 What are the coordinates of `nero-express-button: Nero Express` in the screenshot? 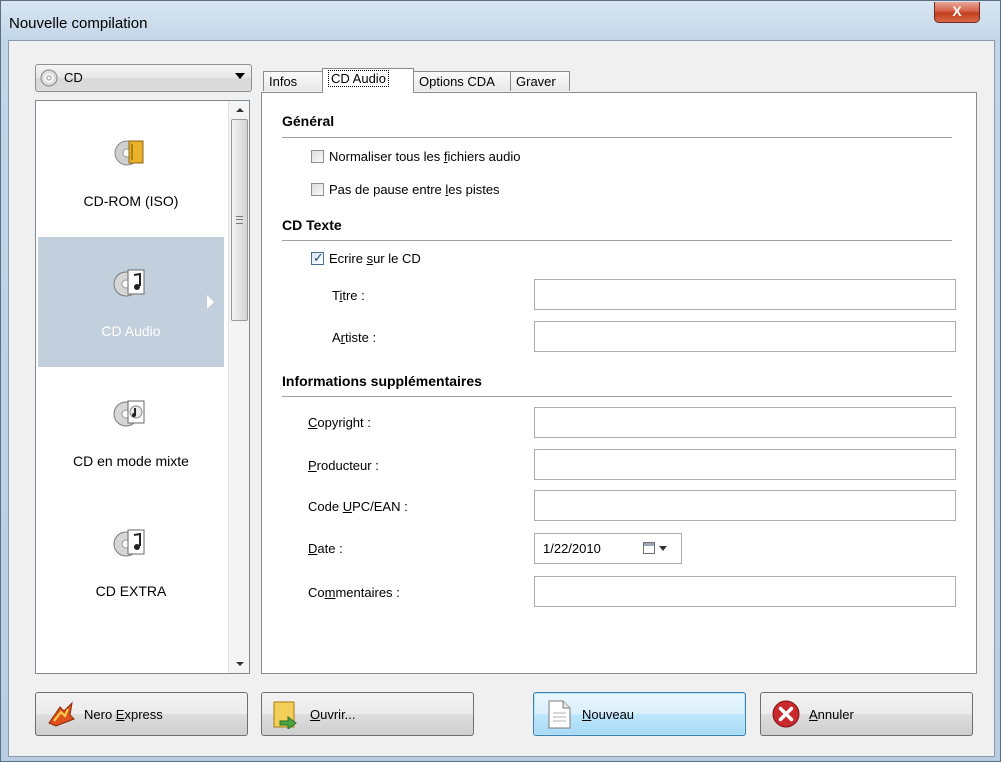 It's located at (141, 714).